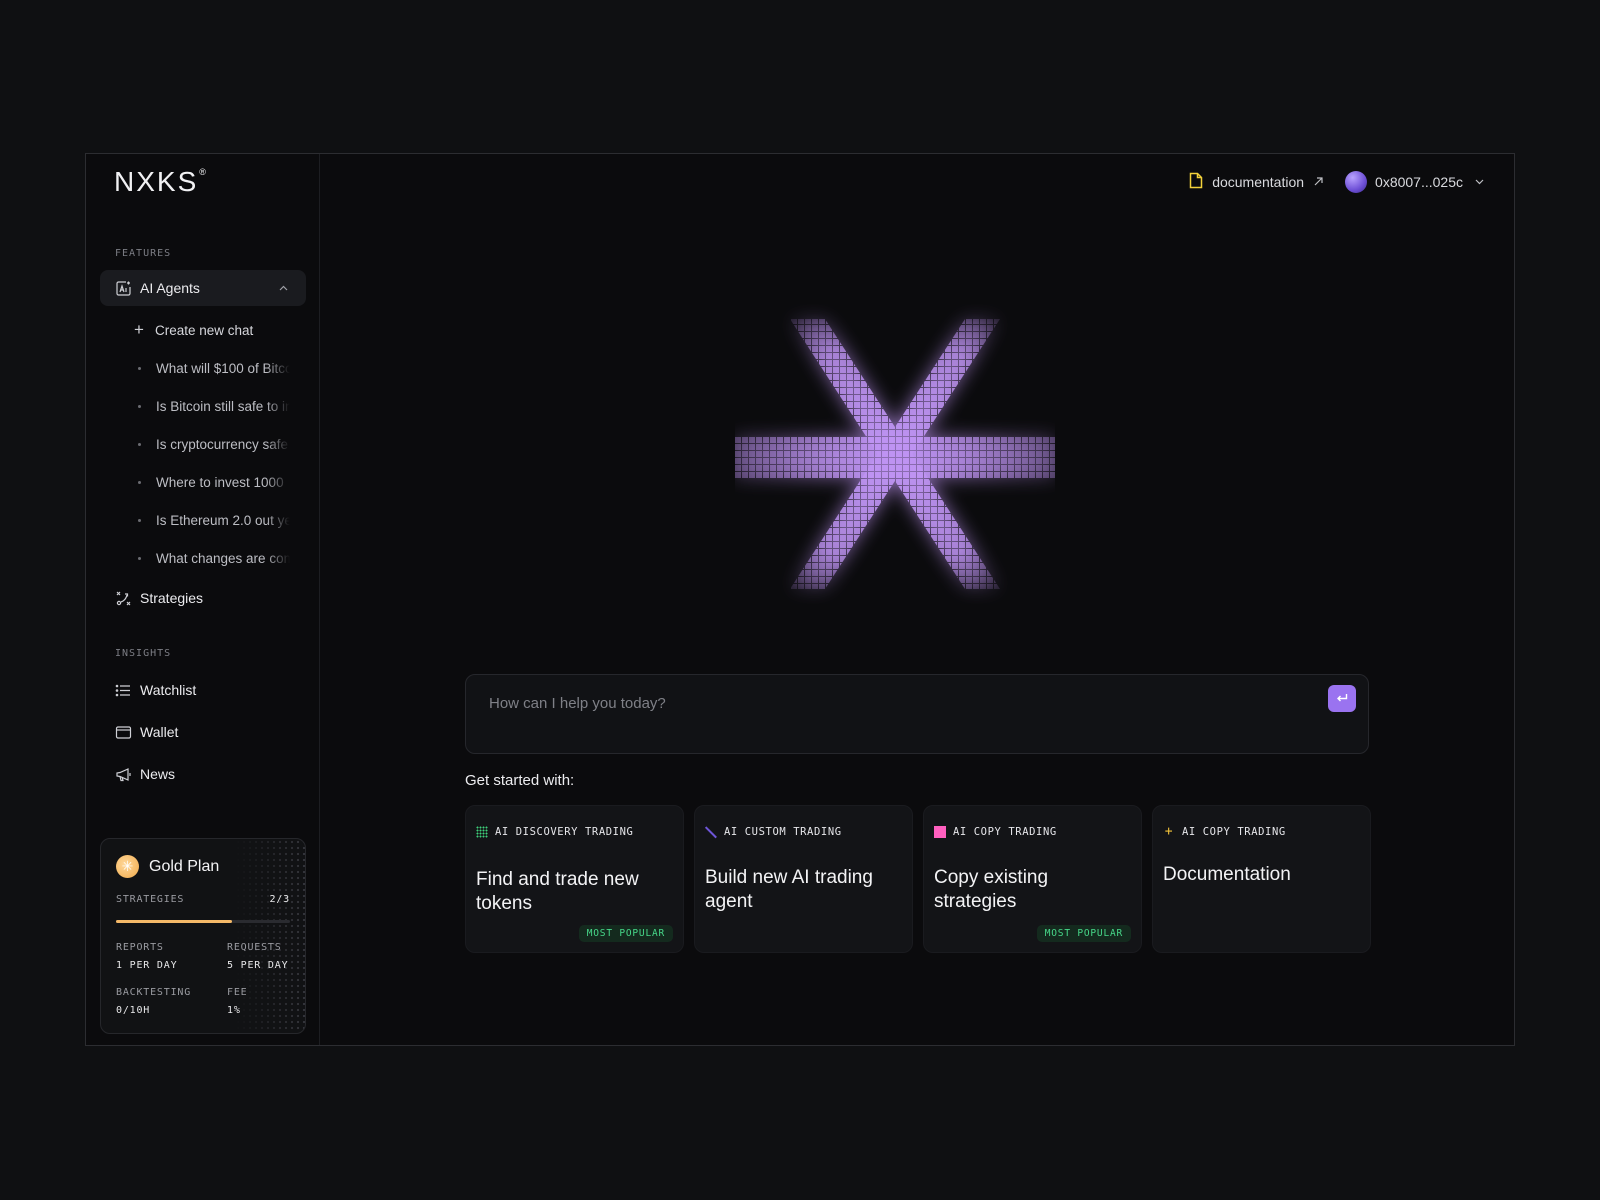 This screenshot has height=1200, width=1600. I want to click on sidebar-item-news: News, so click(203, 774).